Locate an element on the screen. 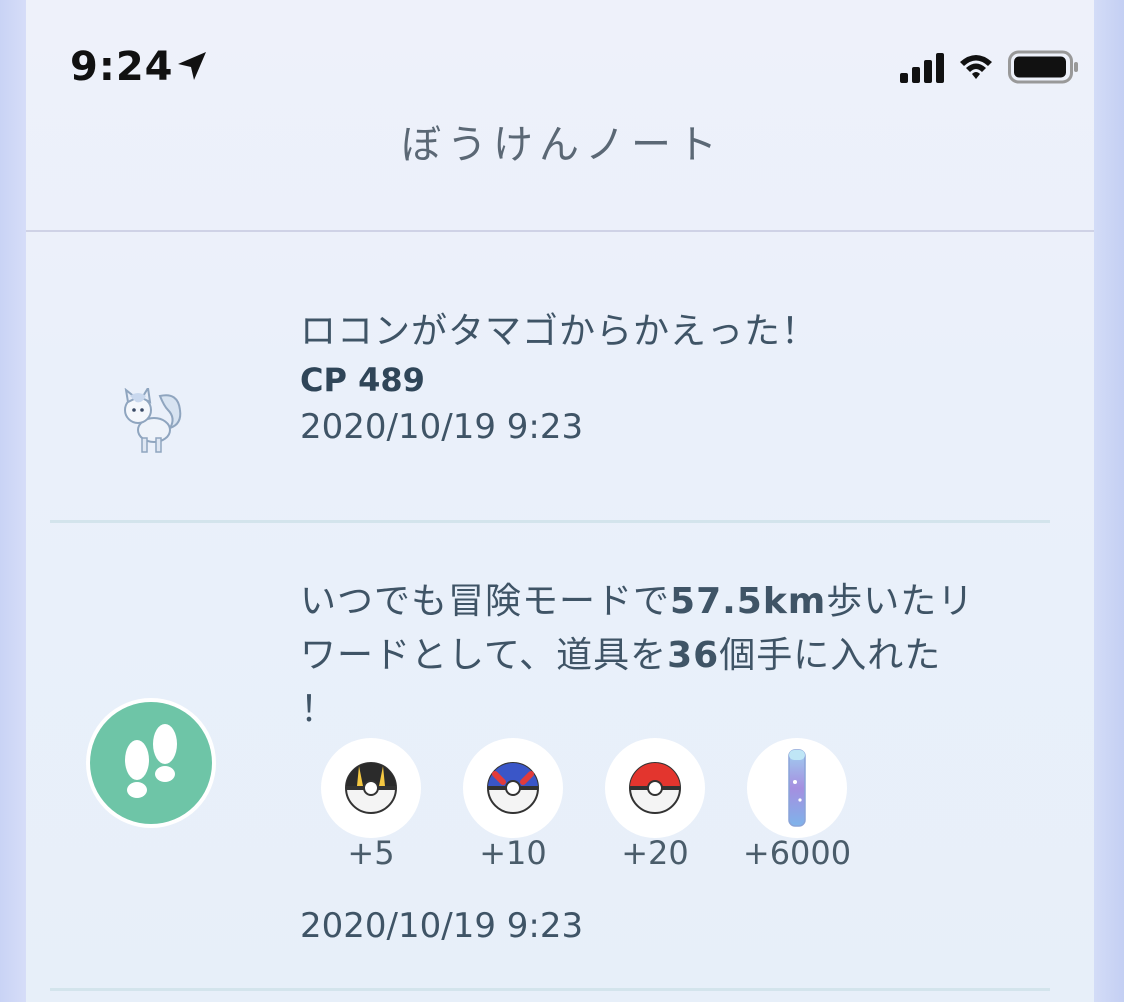 The image size is (1124, 1002). vulpix-sprite is located at coordinates (153, 420).